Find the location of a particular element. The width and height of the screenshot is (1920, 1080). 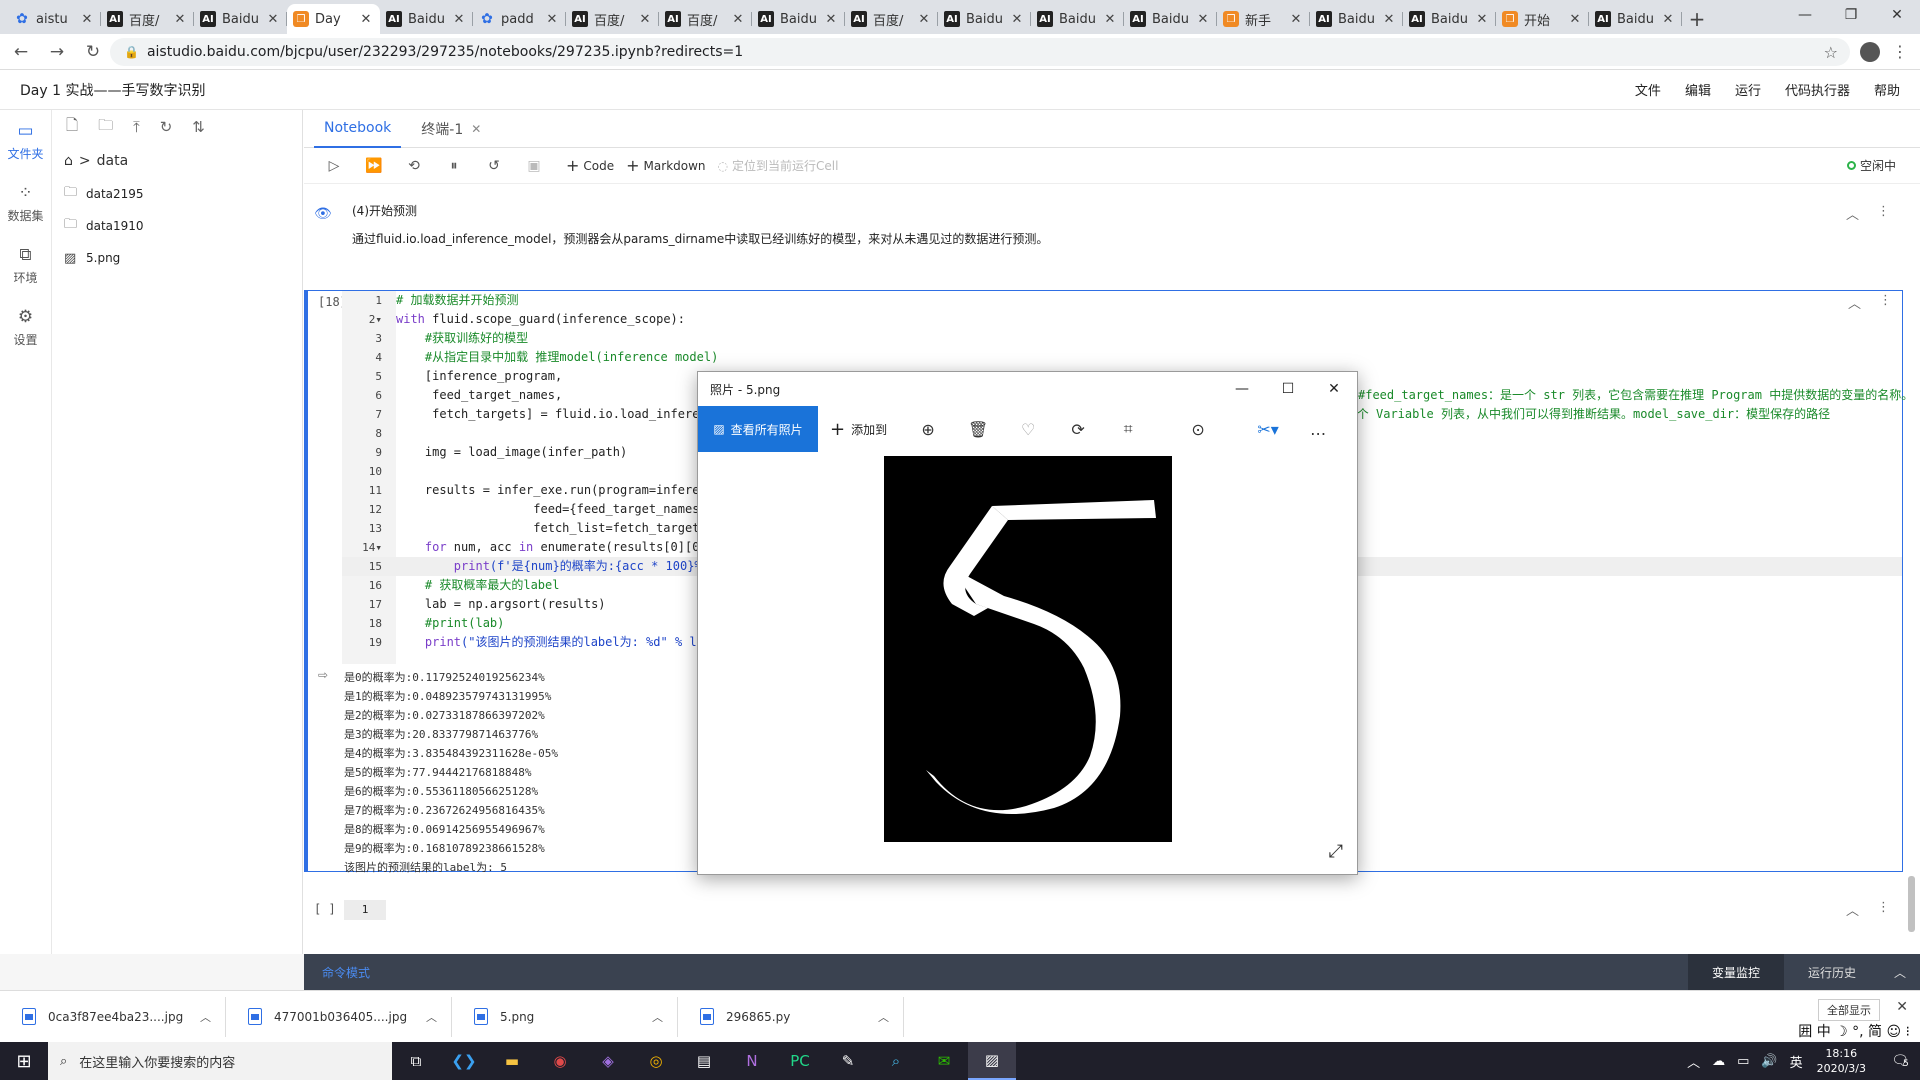

rail-item: ⧉ 环境 is located at coordinates (25, 265).